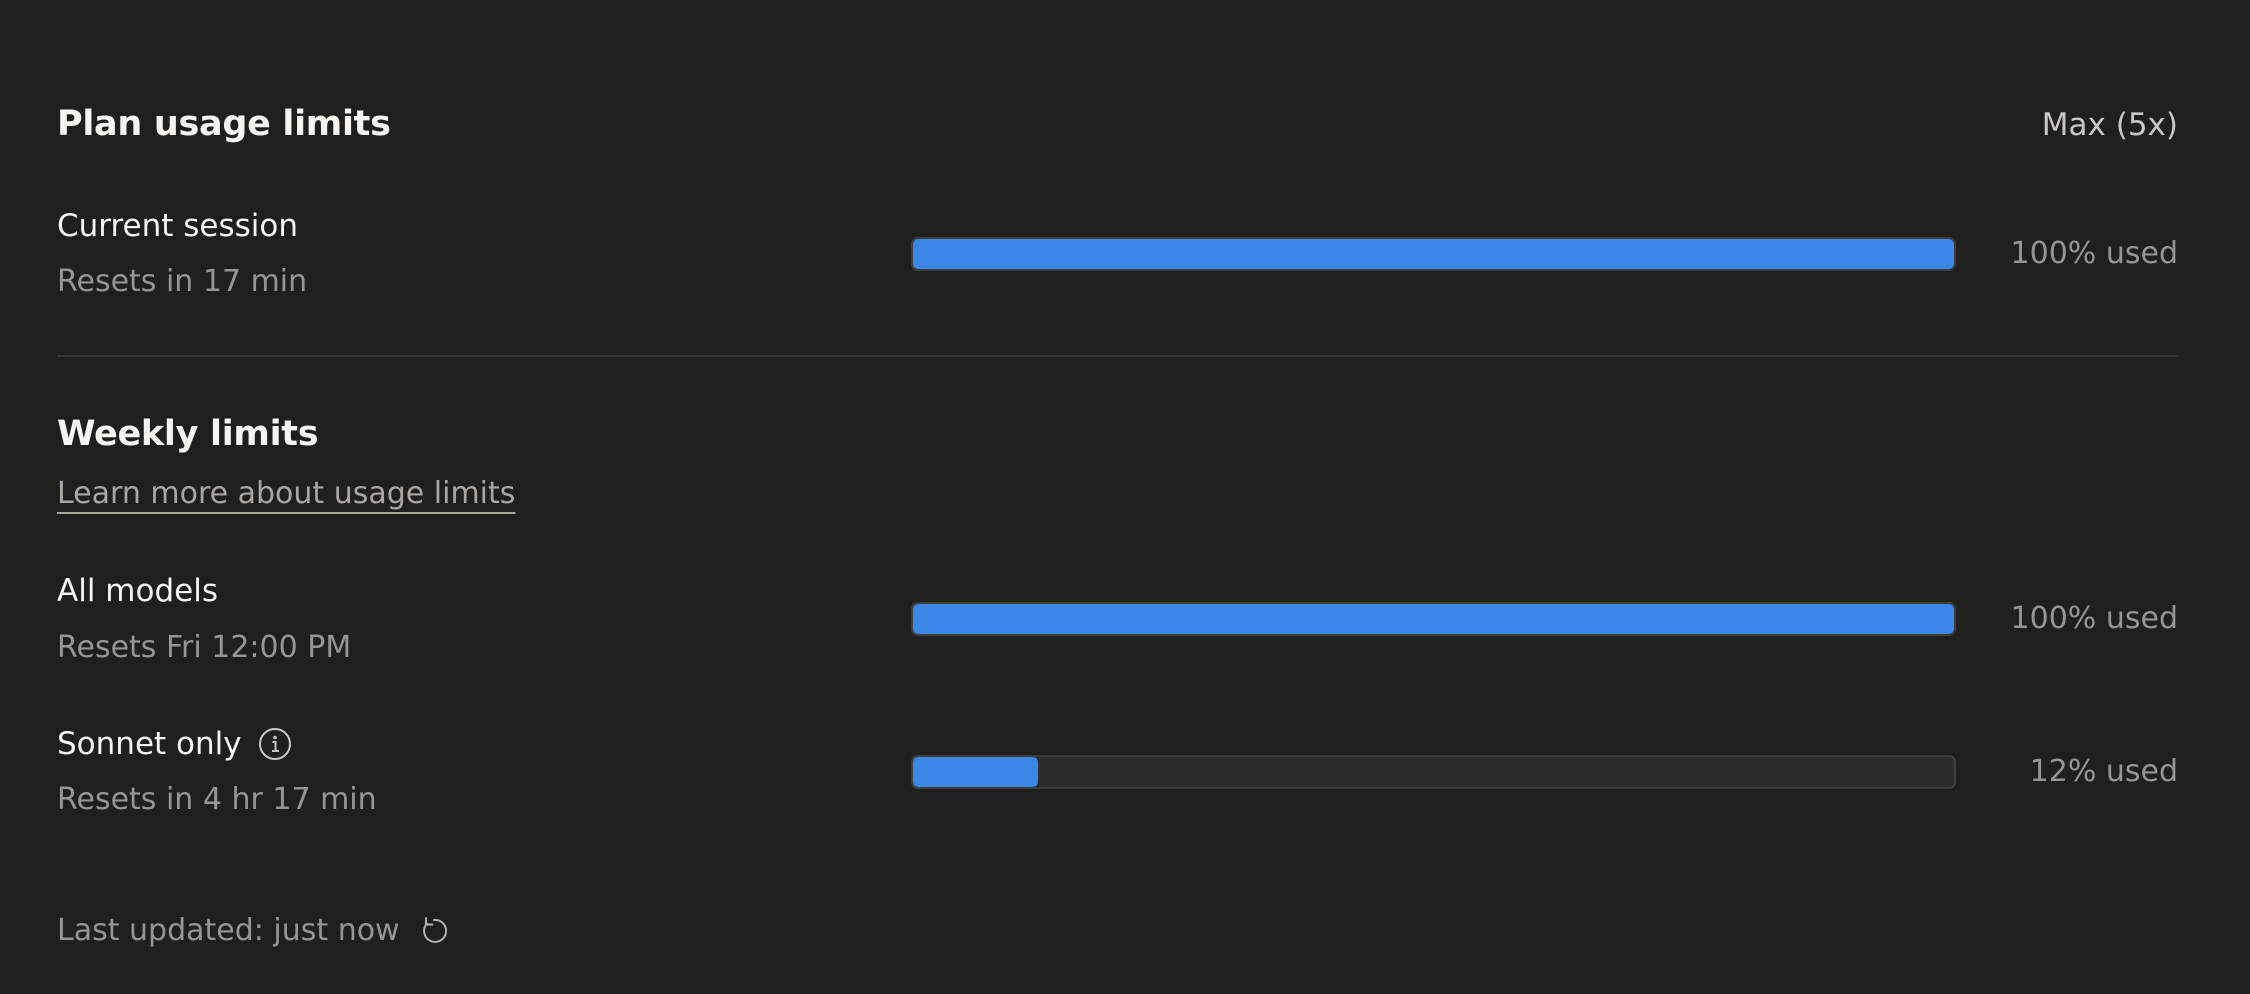 The height and width of the screenshot is (994, 2250). I want to click on section-divider, so click(1117, 356).